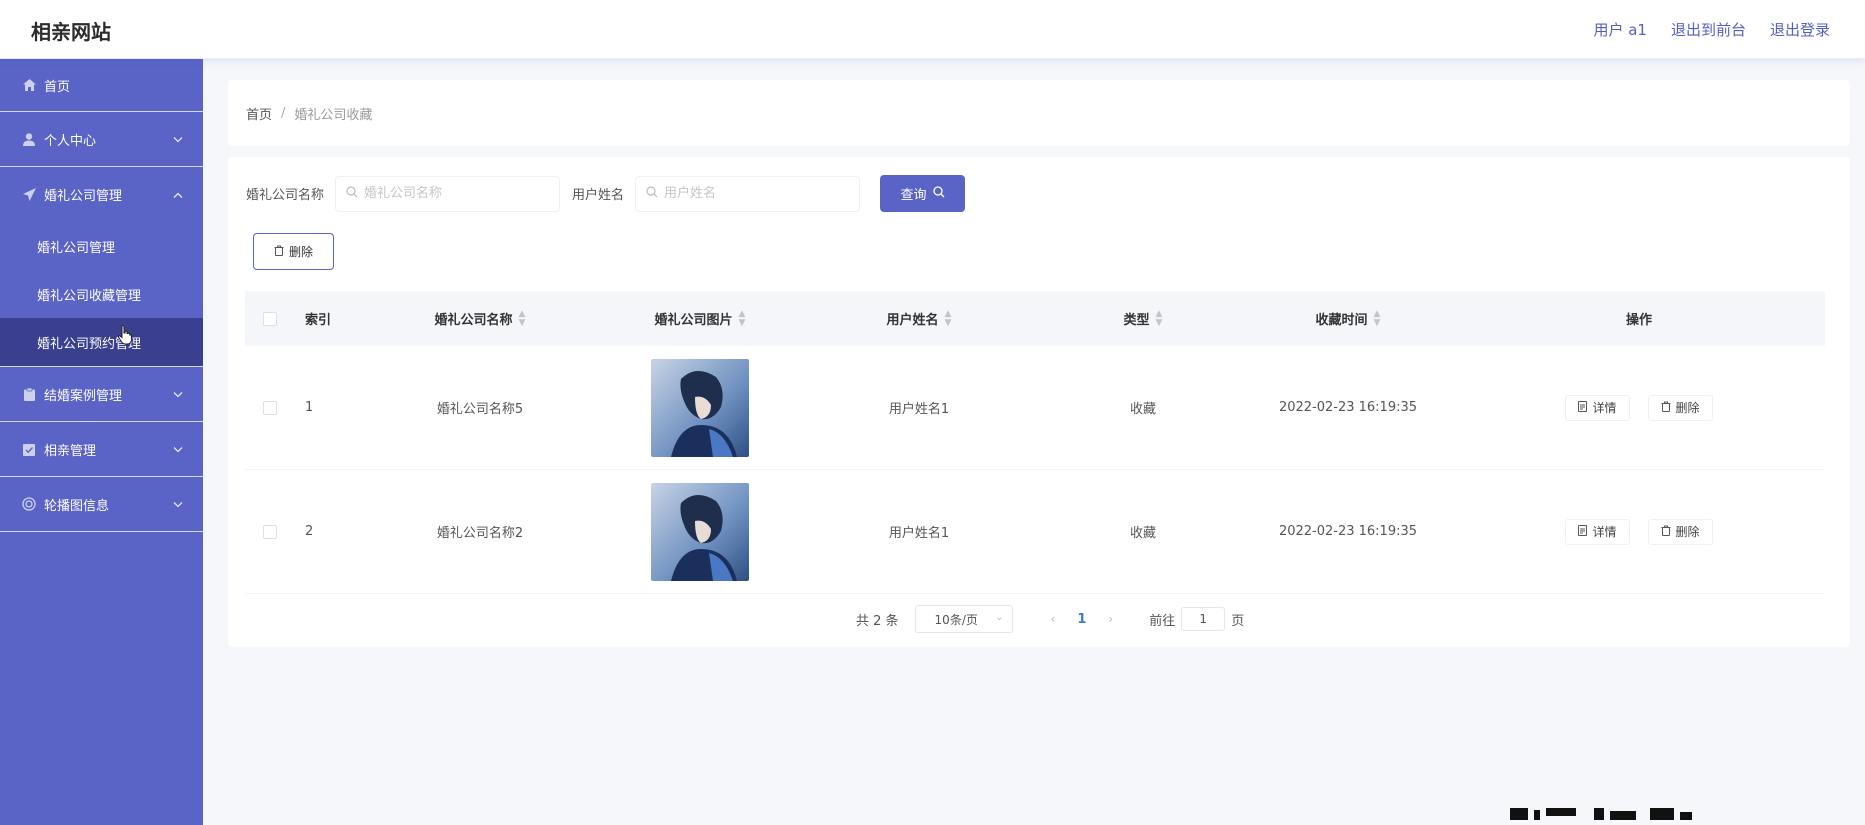 This screenshot has width=1865, height=825. I want to click on user-account-link: 用户 a1, so click(1620, 29).